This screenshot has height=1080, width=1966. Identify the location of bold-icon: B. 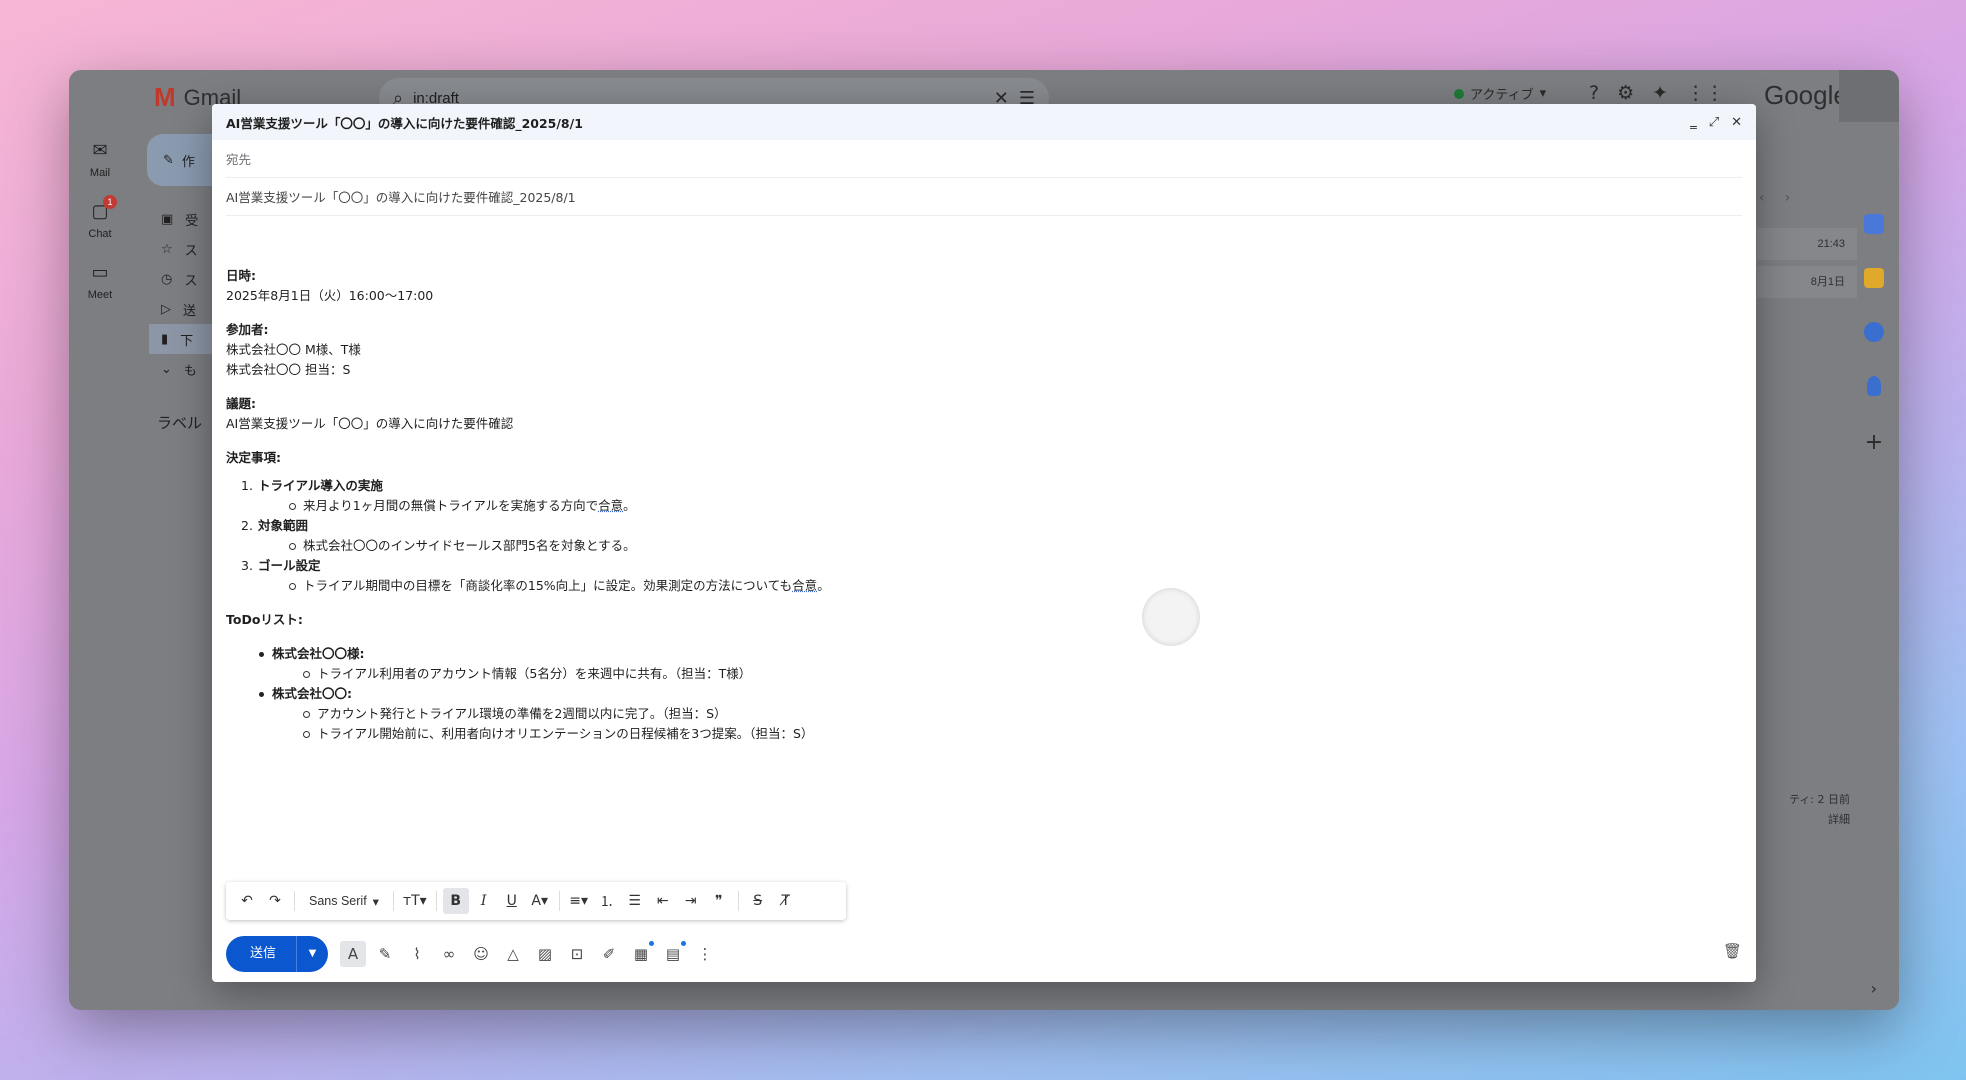
(455, 901).